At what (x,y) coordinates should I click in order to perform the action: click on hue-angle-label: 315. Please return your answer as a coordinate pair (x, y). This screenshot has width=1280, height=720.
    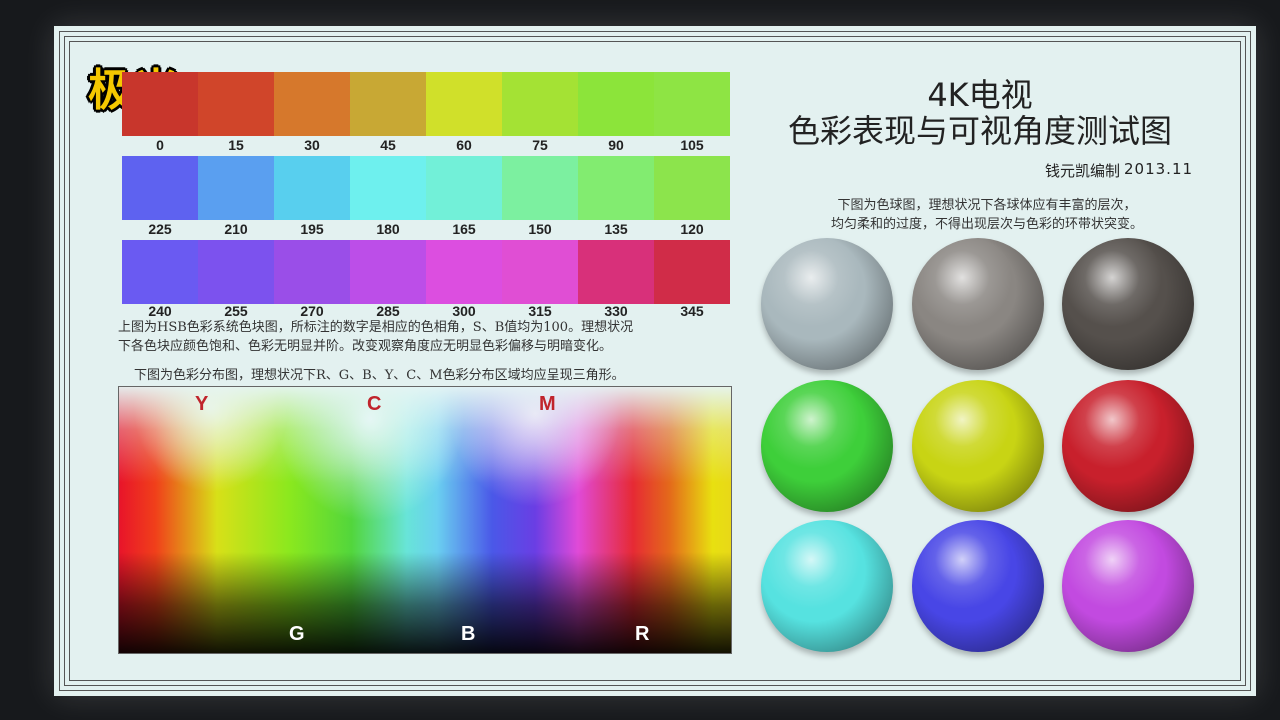
    Looking at the image, I should click on (540, 311).